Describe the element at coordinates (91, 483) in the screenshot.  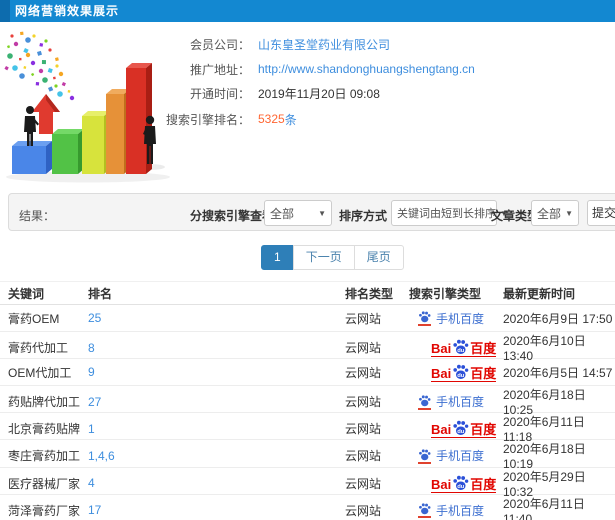
I see `rank-link: 4` at that location.